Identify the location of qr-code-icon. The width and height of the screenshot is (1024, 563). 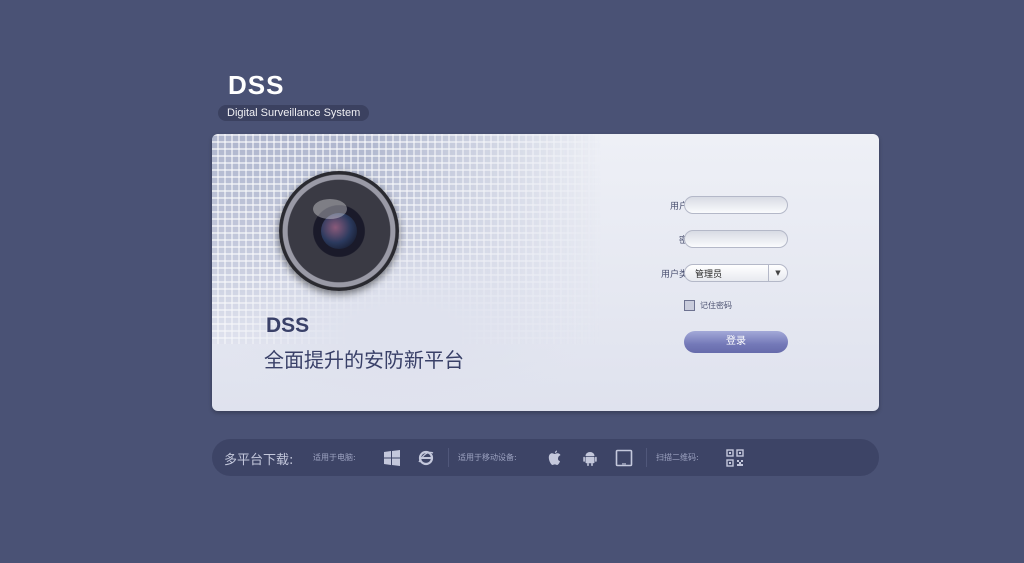
(735, 458).